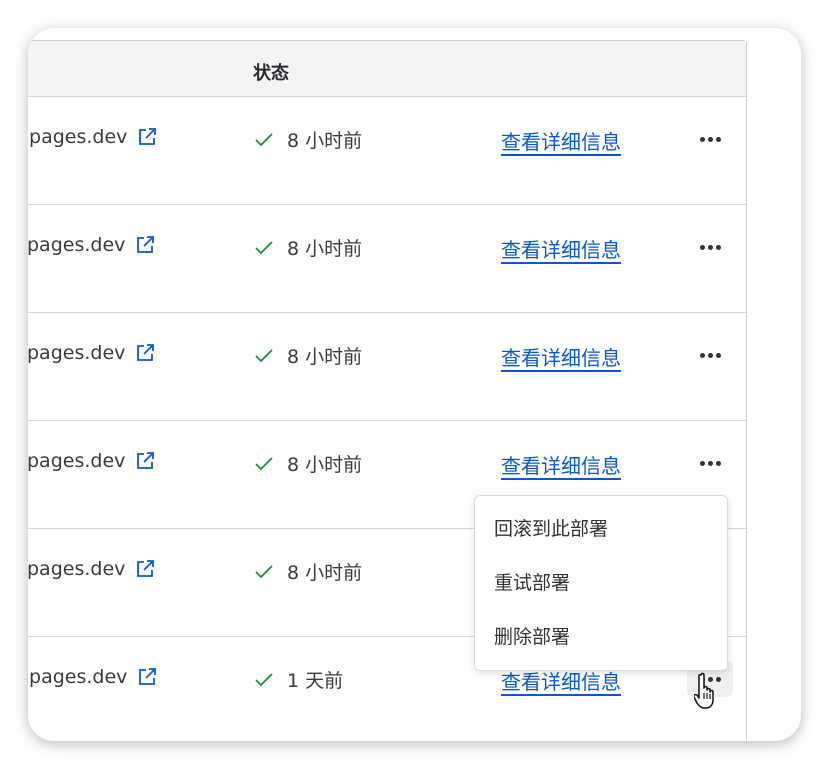 Image resolution: width=828 pixels, height=768 pixels. I want to click on hand-cursor-icon, so click(704, 690).